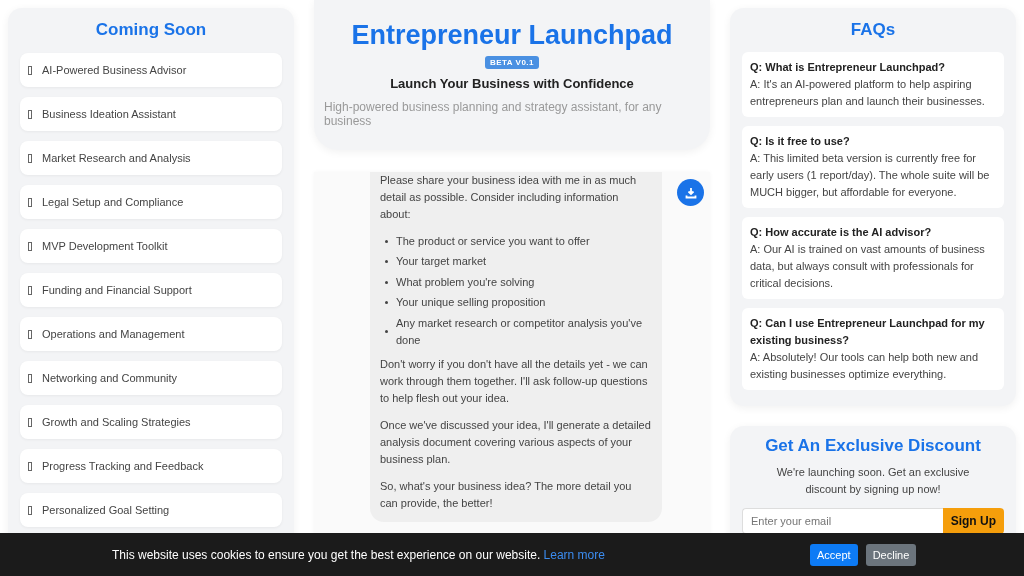  What do you see at coordinates (973, 521) in the screenshot?
I see `sign-up-button: Sign Up` at bounding box center [973, 521].